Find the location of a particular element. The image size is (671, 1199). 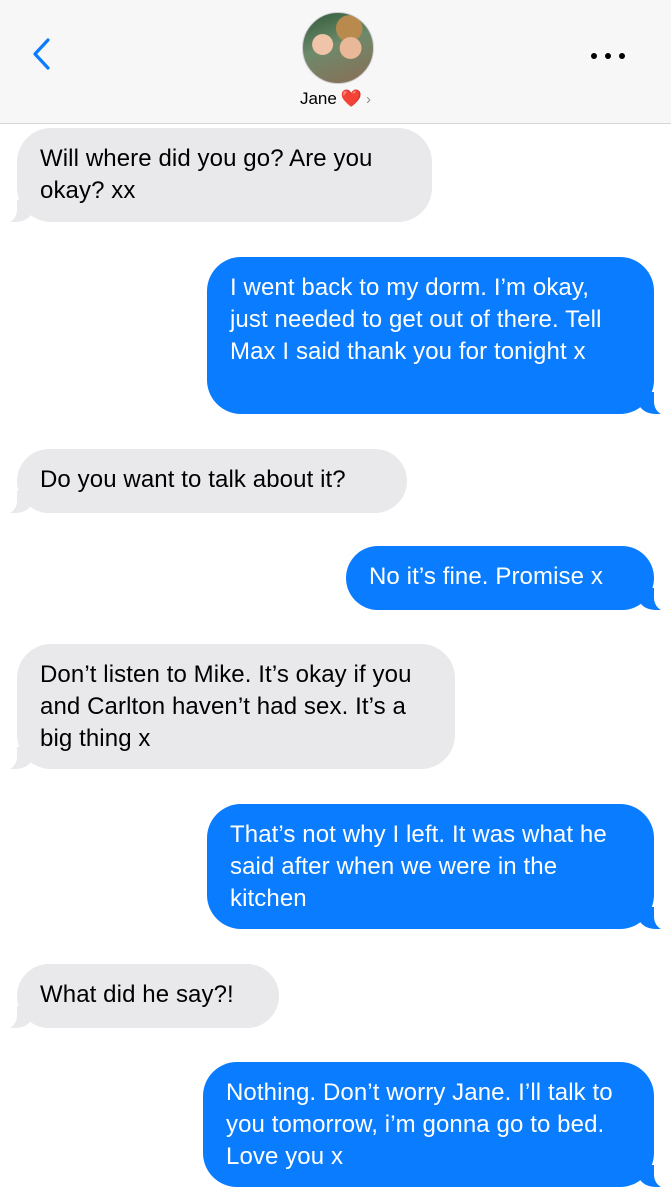

more-options-button is located at coordinates (608, 56).